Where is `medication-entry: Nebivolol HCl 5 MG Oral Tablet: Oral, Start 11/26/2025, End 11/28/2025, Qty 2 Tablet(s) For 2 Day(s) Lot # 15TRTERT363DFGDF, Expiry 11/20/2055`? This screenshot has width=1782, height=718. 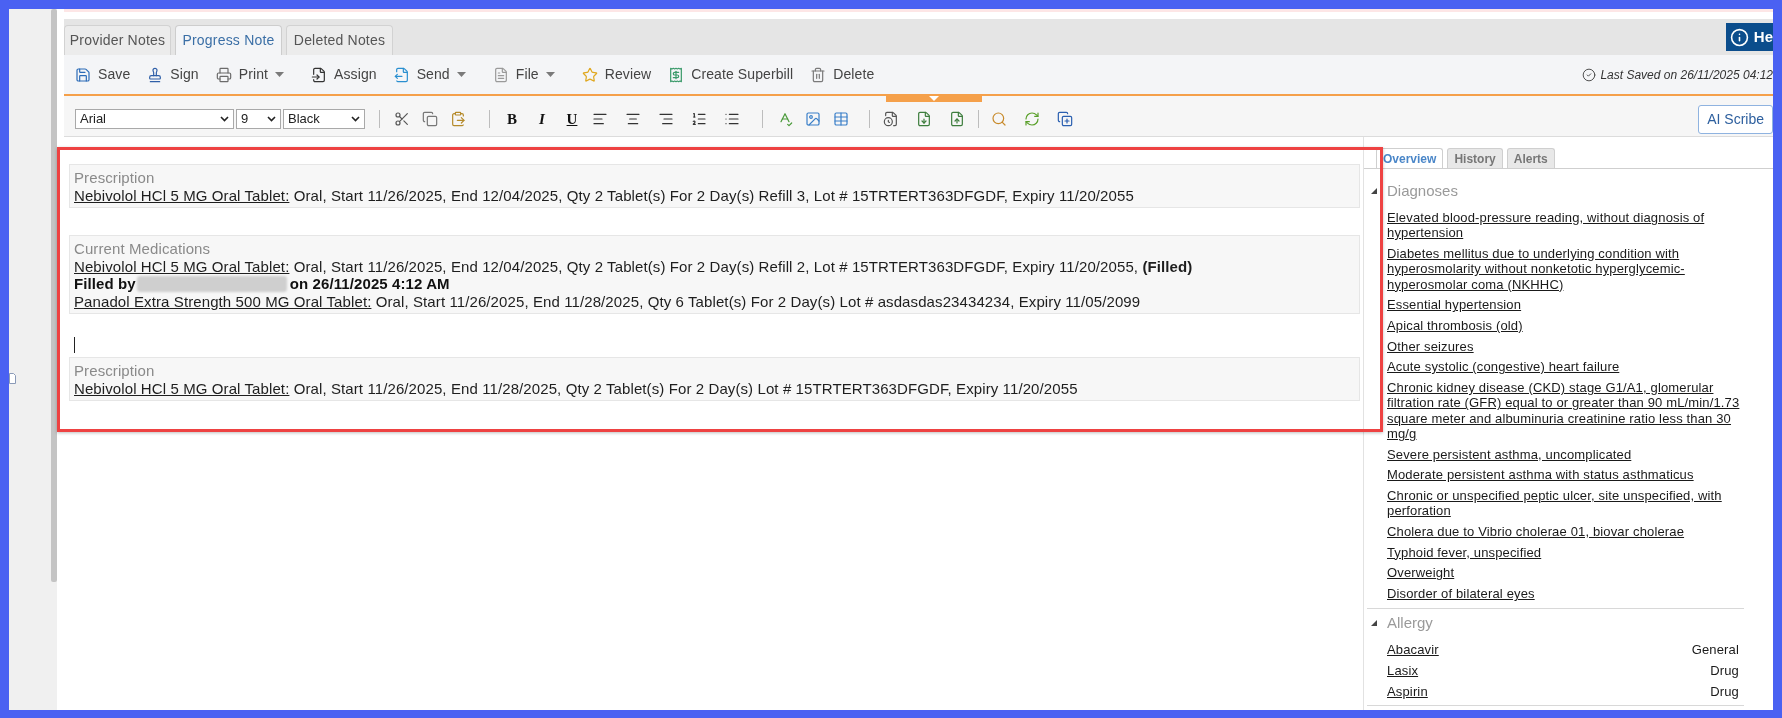 medication-entry: Nebivolol HCl 5 MG Oral Tablet: Oral, Start 11/26/2025, End 11/28/2025, Qty 2 Tablet(s) For 2 Day(s) Lot # 15TRTERT363DFGDF, Expiry 11/20/2055 is located at coordinates (576, 388).